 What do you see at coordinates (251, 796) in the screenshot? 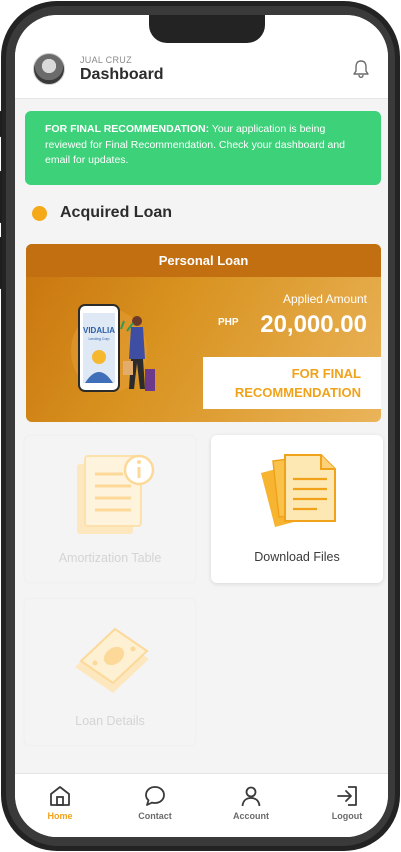
I see `user-icon` at bounding box center [251, 796].